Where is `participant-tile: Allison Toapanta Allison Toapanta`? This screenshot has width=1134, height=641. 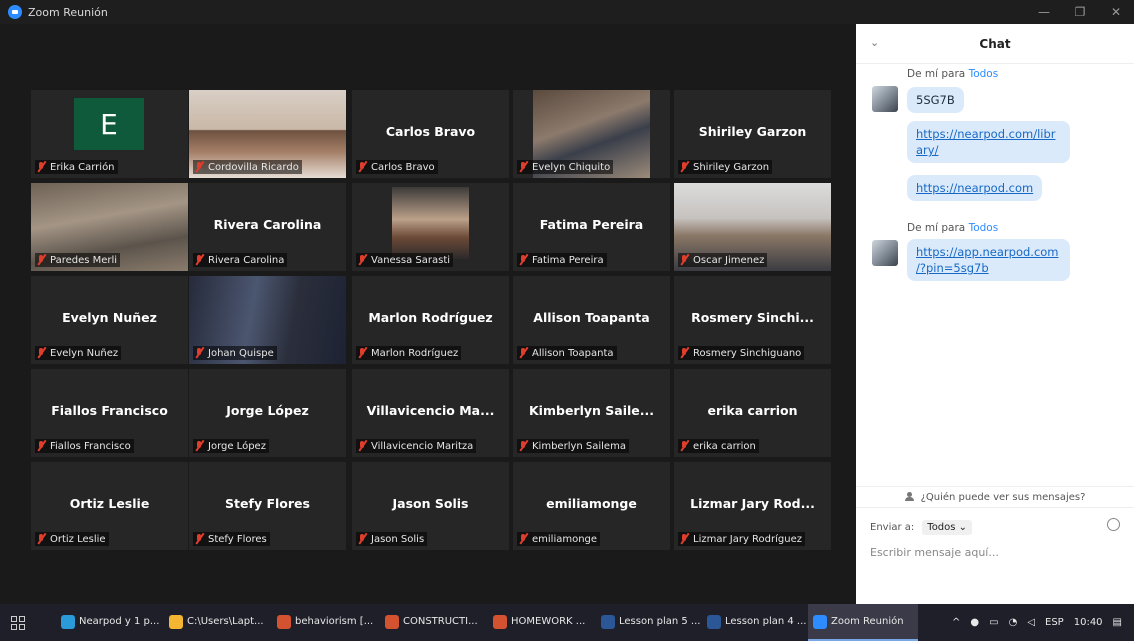
participant-tile: Allison Toapanta Allison Toapanta is located at coordinates (591, 320).